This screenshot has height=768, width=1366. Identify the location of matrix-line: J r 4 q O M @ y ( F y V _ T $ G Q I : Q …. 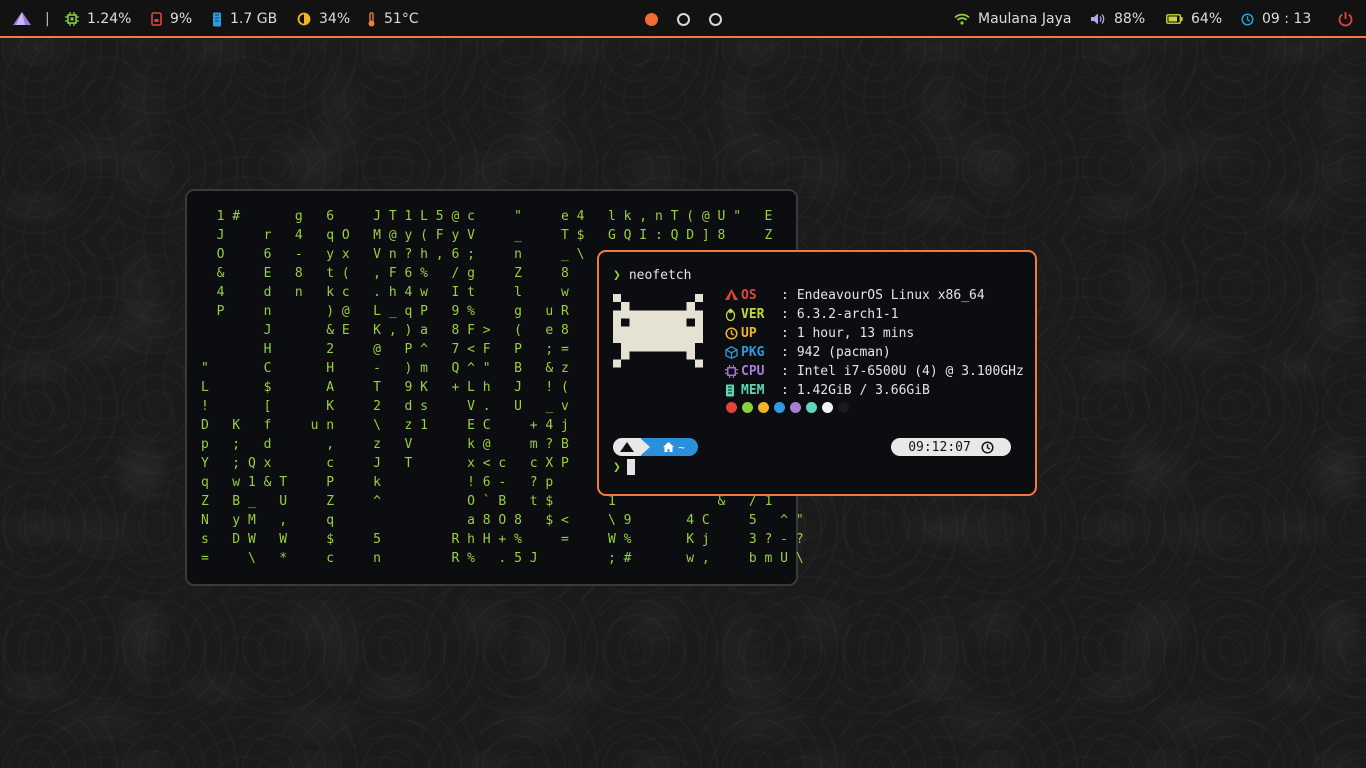
(487, 235).